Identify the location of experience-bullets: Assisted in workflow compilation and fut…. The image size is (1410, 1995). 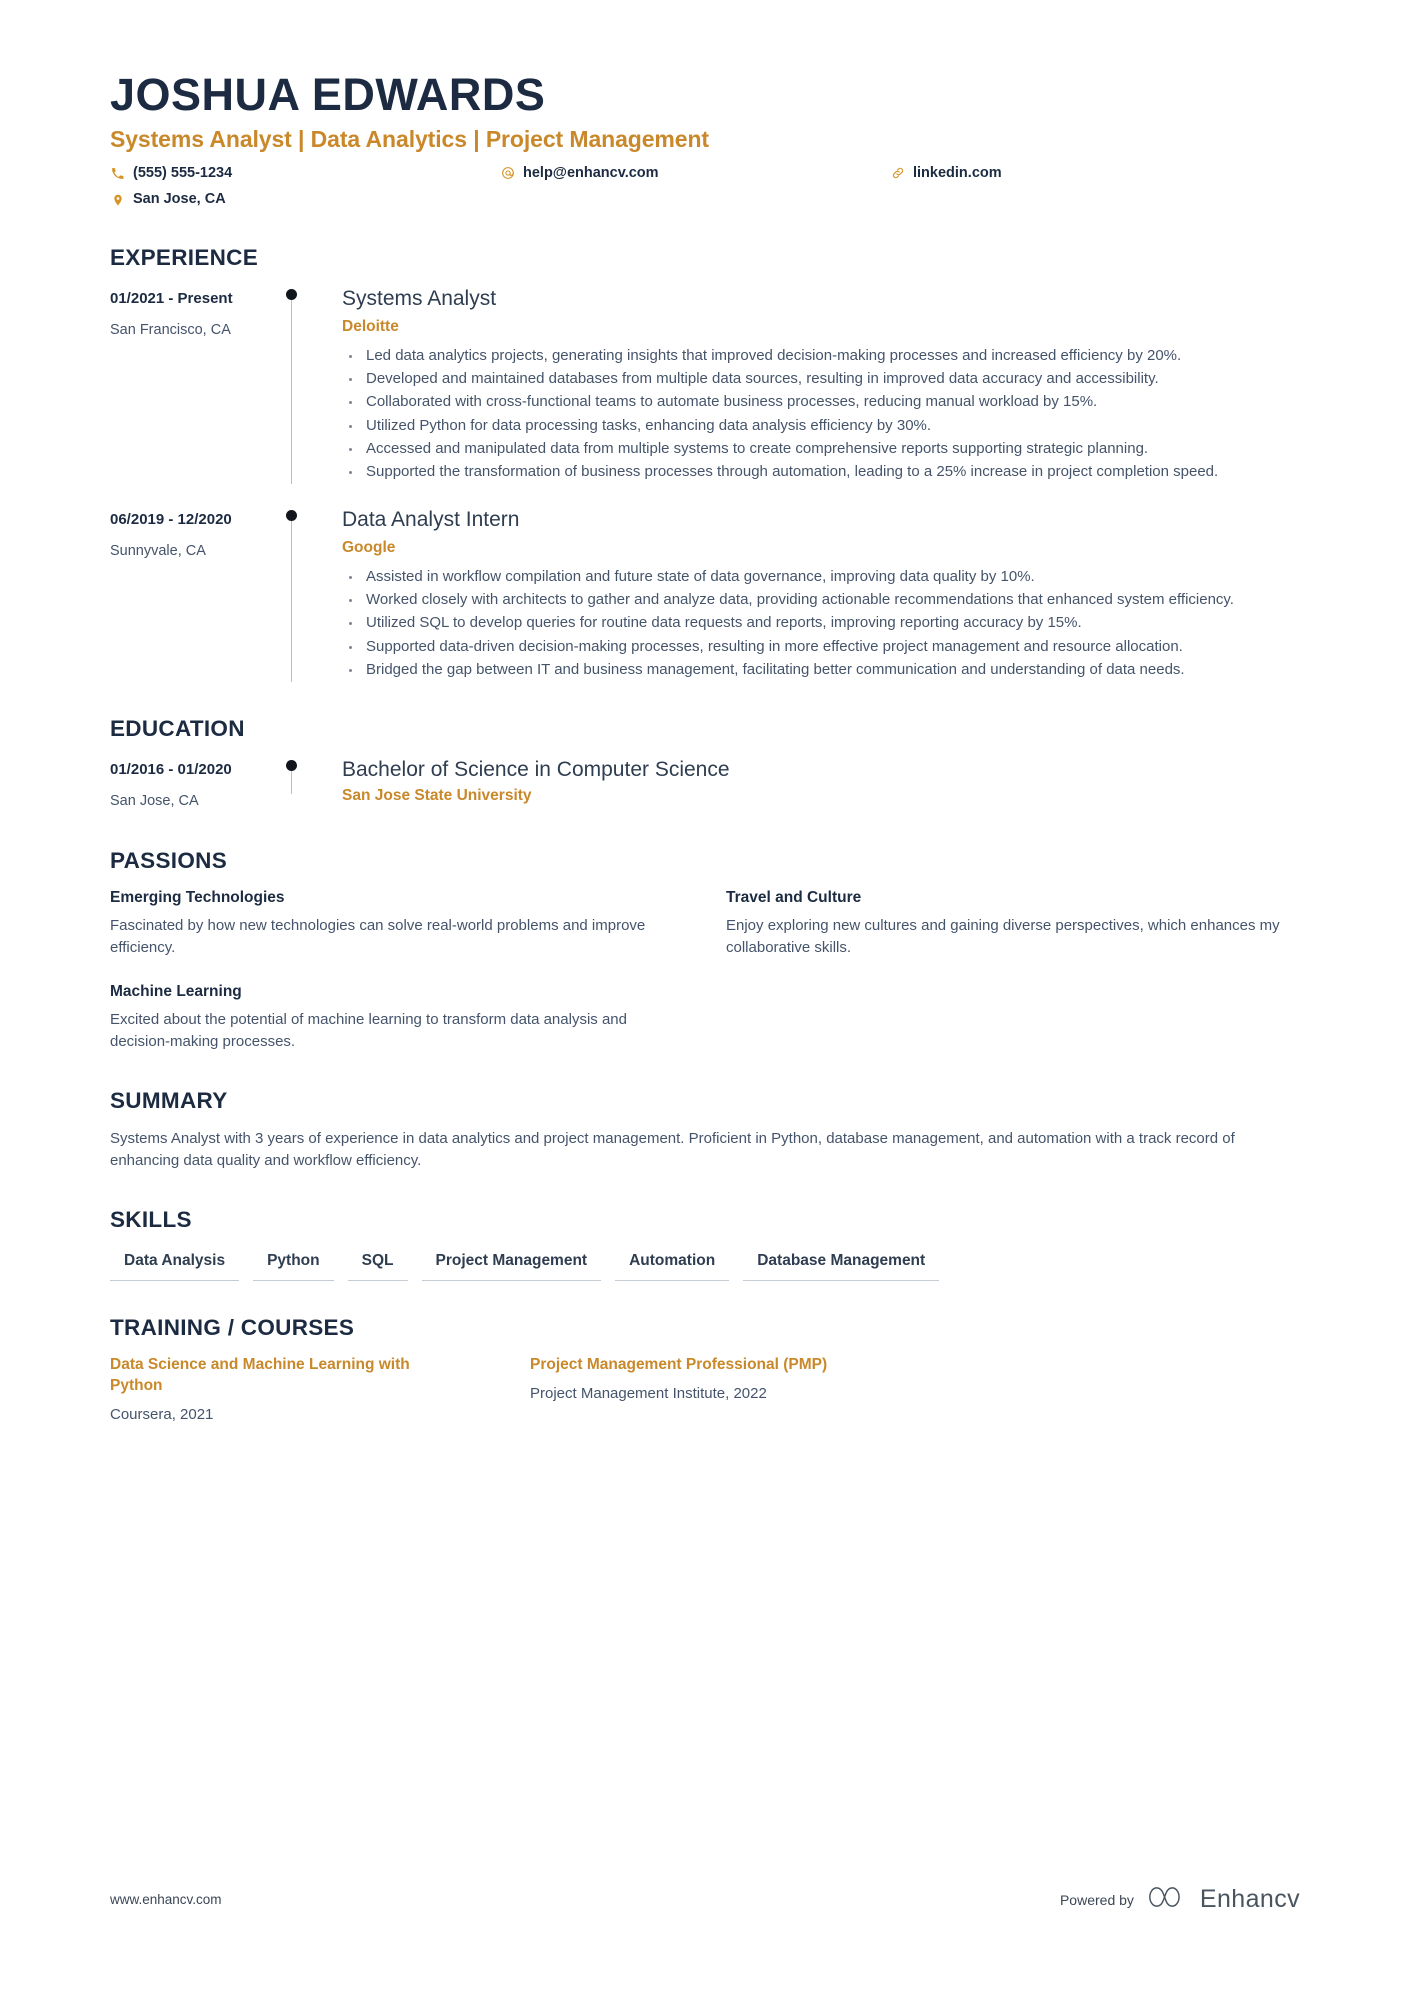
(821, 623).